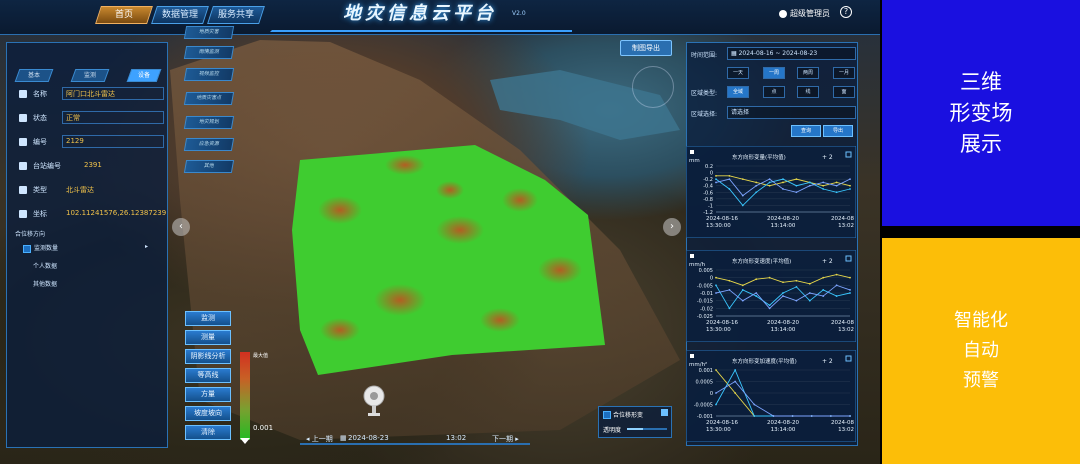  Describe the element at coordinates (808, 73) in the screenshot. I see `period-two-weeks: 两周` at that location.